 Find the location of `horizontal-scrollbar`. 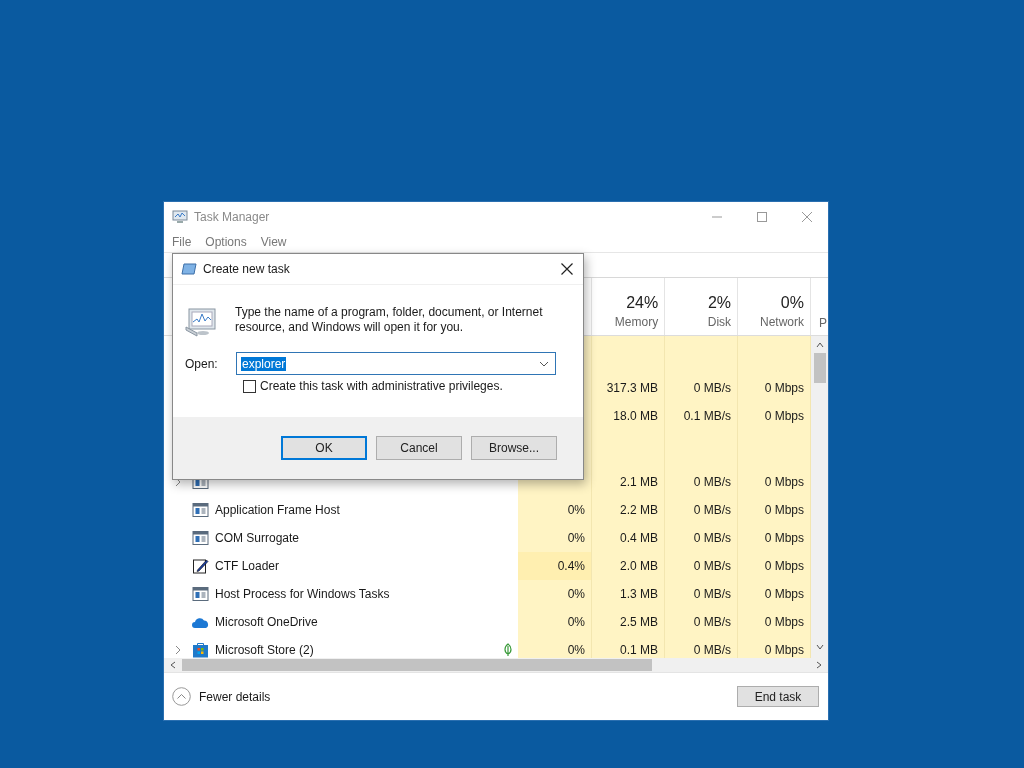

horizontal-scrollbar is located at coordinates (496, 665).